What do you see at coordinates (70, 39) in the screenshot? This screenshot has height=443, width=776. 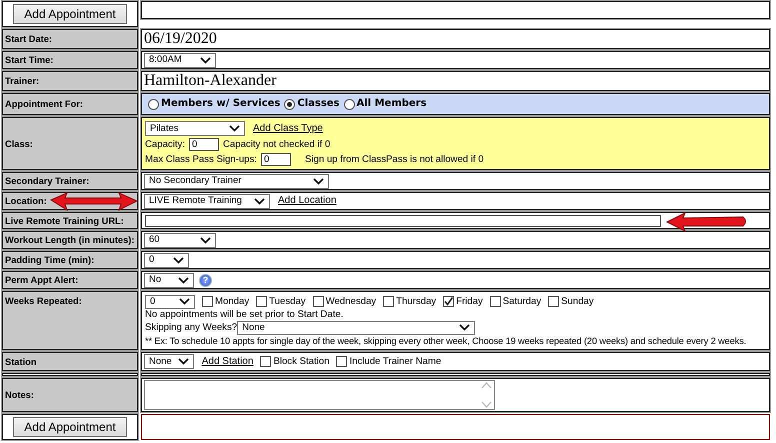 I see `field-label: Start Date:` at bounding box center [70, 39].